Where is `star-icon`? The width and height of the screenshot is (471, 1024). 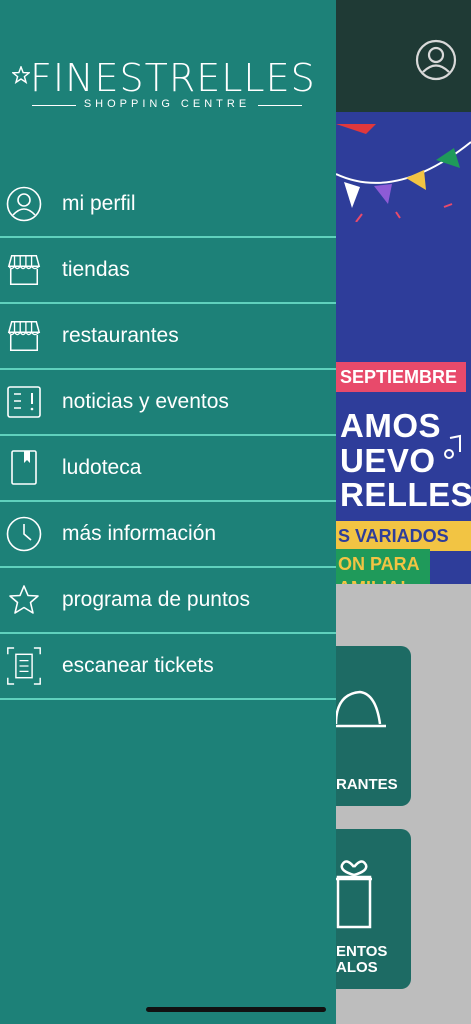
star-icon is located at coordinates (24, 600).